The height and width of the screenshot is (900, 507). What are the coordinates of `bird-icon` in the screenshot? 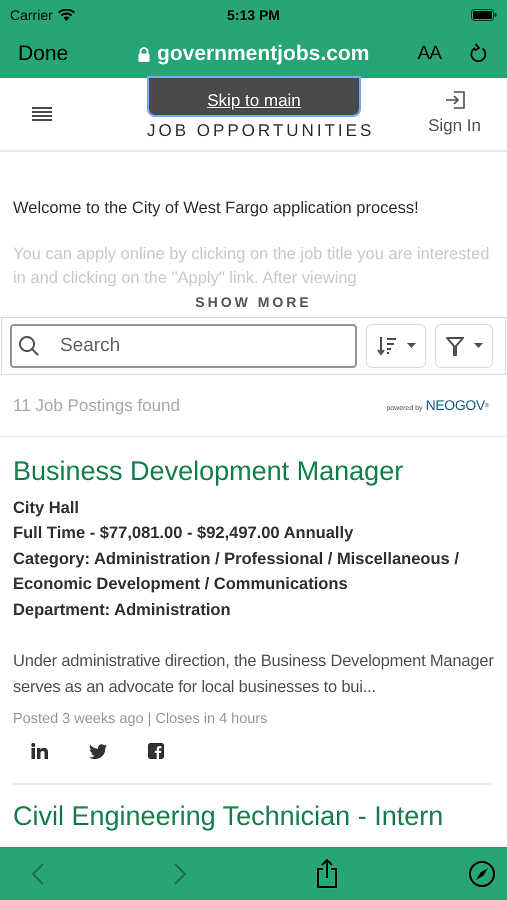 It's located at (98, 751).